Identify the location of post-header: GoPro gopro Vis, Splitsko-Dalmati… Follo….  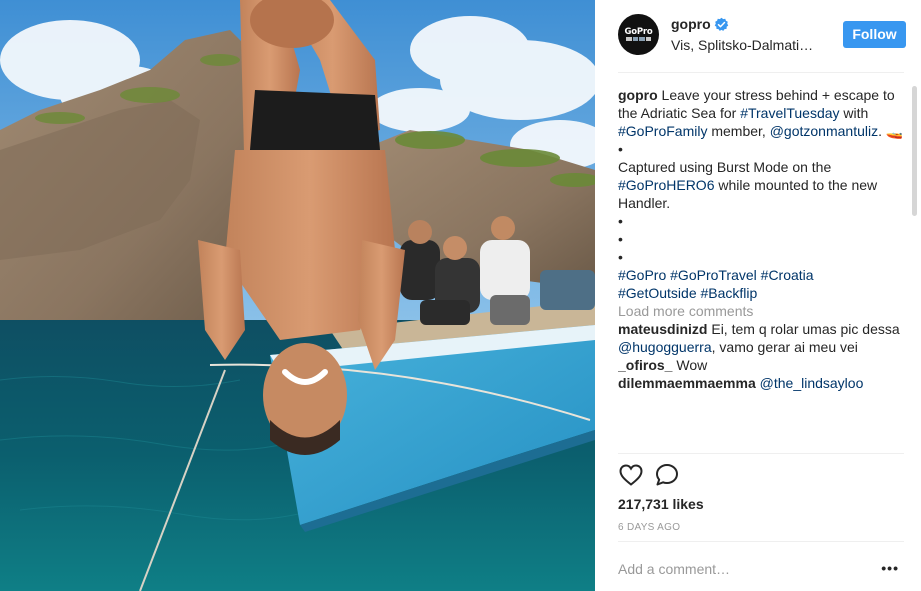
(758, 36).